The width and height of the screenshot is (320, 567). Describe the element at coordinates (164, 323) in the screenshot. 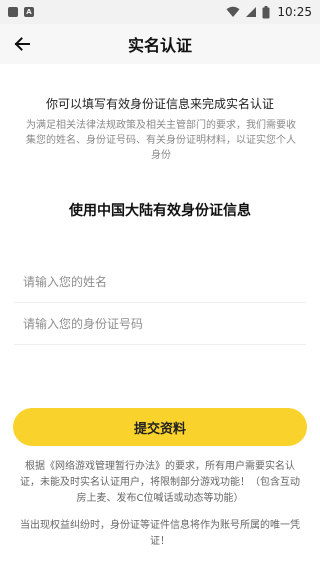

I see `id-number-input` at that location.